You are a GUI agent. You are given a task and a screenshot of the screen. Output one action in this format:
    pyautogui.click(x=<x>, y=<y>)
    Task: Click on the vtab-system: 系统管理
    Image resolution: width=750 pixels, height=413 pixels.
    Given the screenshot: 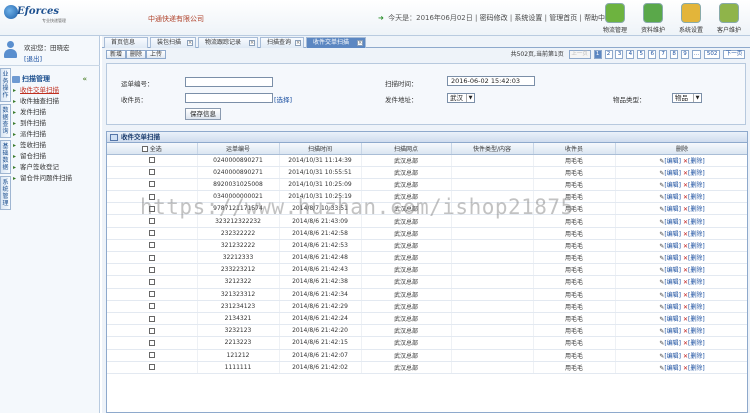 What is the action you would take?
    pyautogui.click(x=5, y=193)
    